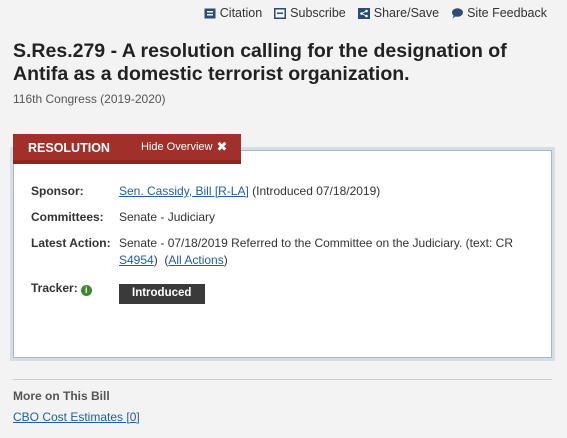 This screenshot has height=438, width=567. What do you see at coordinates (282, 379) in the screenshot?
I see `section-divider` at bounding box center [282, 379].